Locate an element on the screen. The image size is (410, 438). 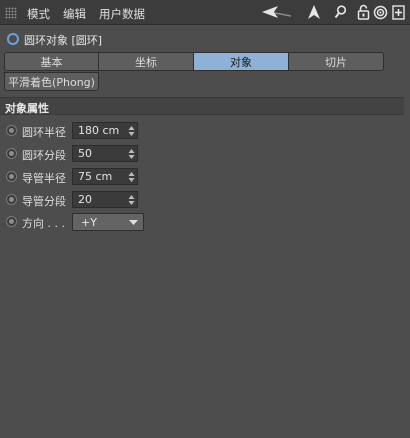
tab-bar: 基本 坐标 对象 切片 is located at coordinates (194, 62).